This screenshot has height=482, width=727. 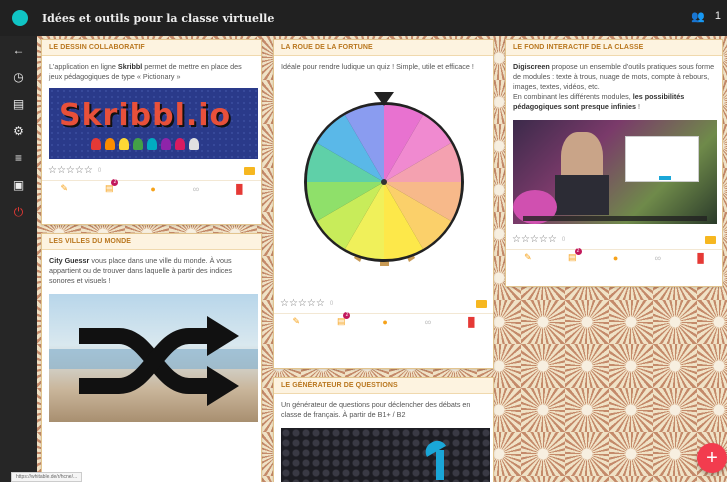 I want to click on shuffle-image, so click(x=153, y=358).